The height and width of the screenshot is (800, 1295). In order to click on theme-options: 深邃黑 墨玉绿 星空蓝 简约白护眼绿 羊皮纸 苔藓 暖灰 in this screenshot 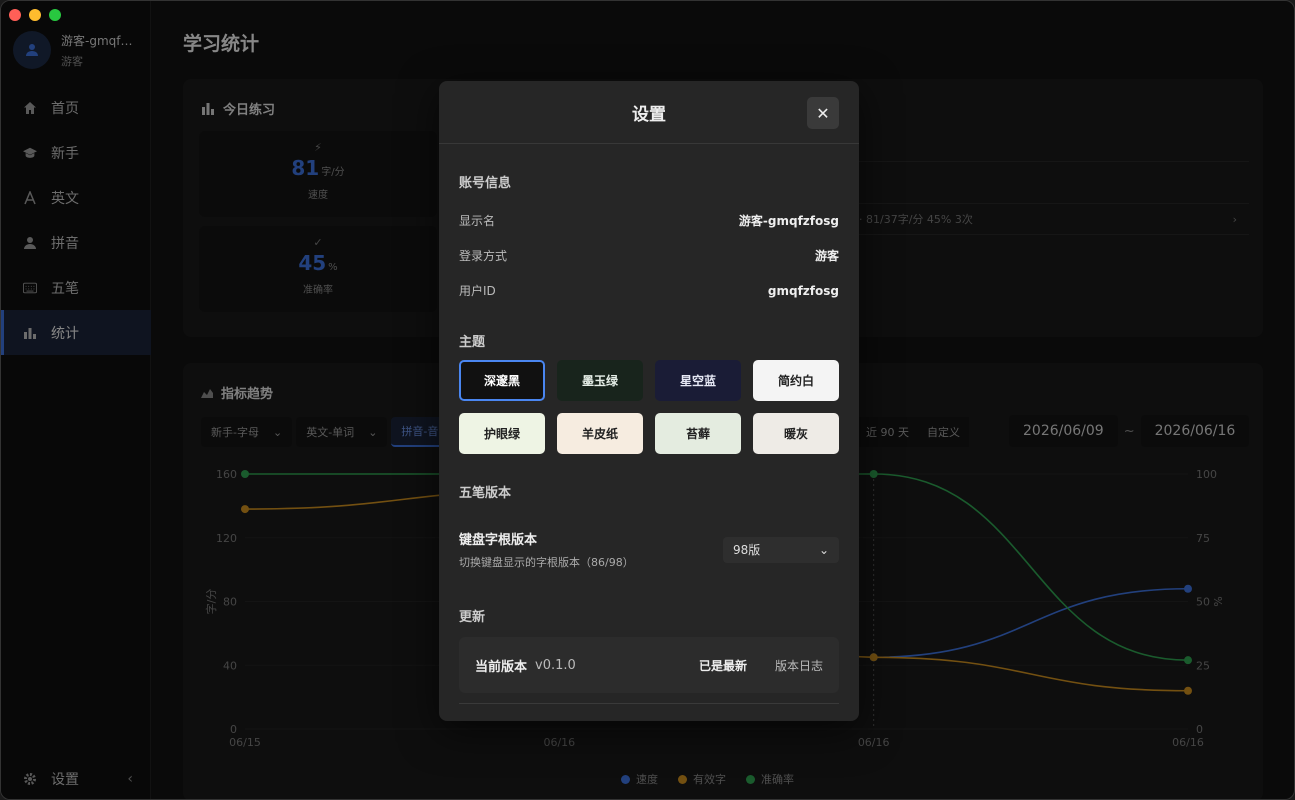, I will do `click(649, 407)`.